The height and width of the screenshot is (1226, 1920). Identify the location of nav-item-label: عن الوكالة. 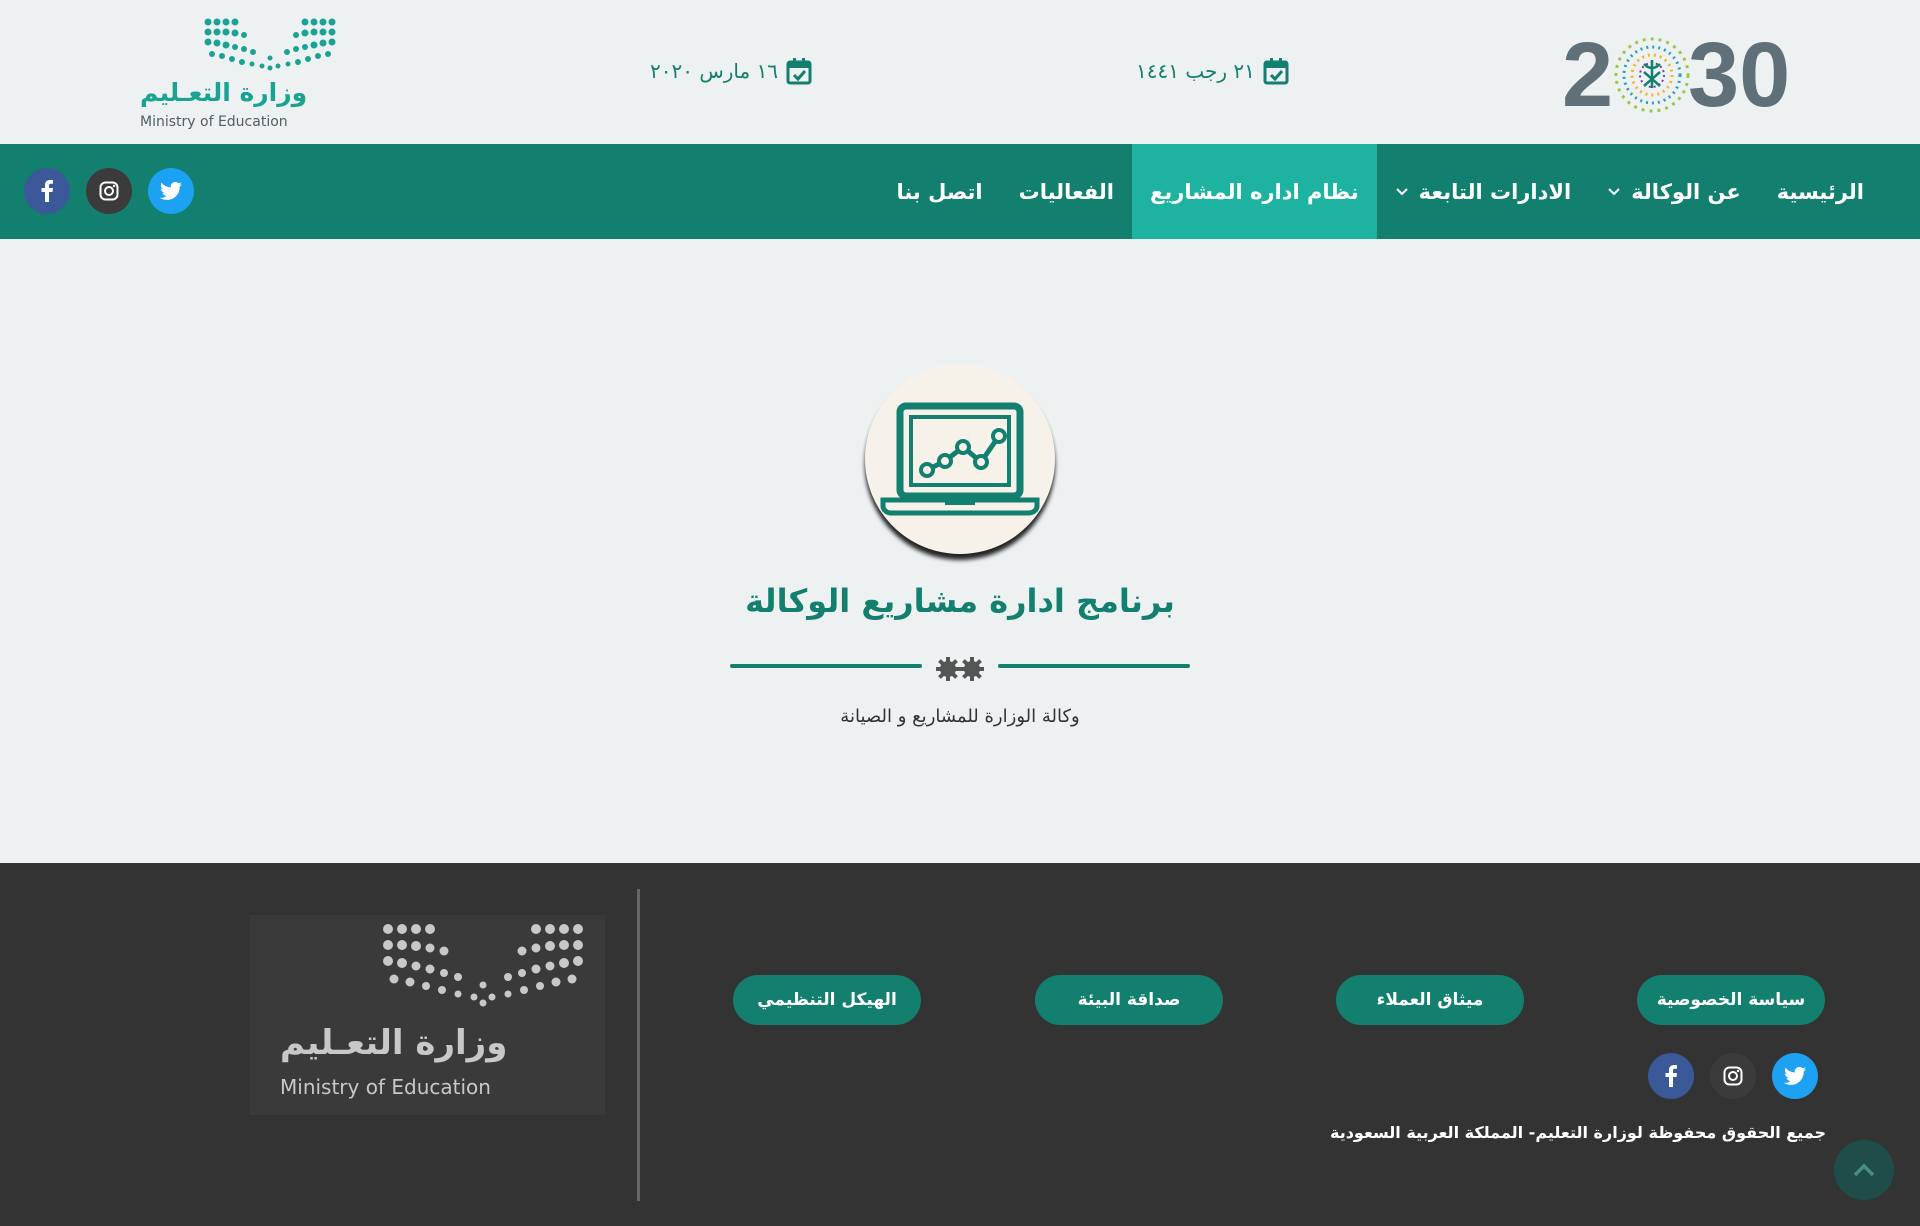
(1686, 191).